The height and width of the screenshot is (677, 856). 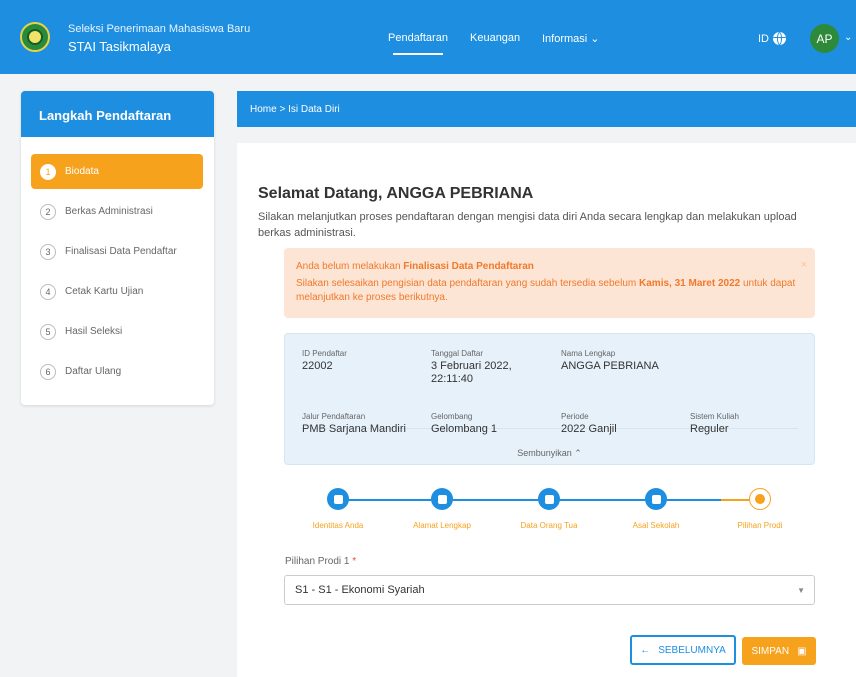 I want to click on sidebar-item-finalisasi: 3 Finalisasi Data Pendaftar, so click(x=117, y=251).